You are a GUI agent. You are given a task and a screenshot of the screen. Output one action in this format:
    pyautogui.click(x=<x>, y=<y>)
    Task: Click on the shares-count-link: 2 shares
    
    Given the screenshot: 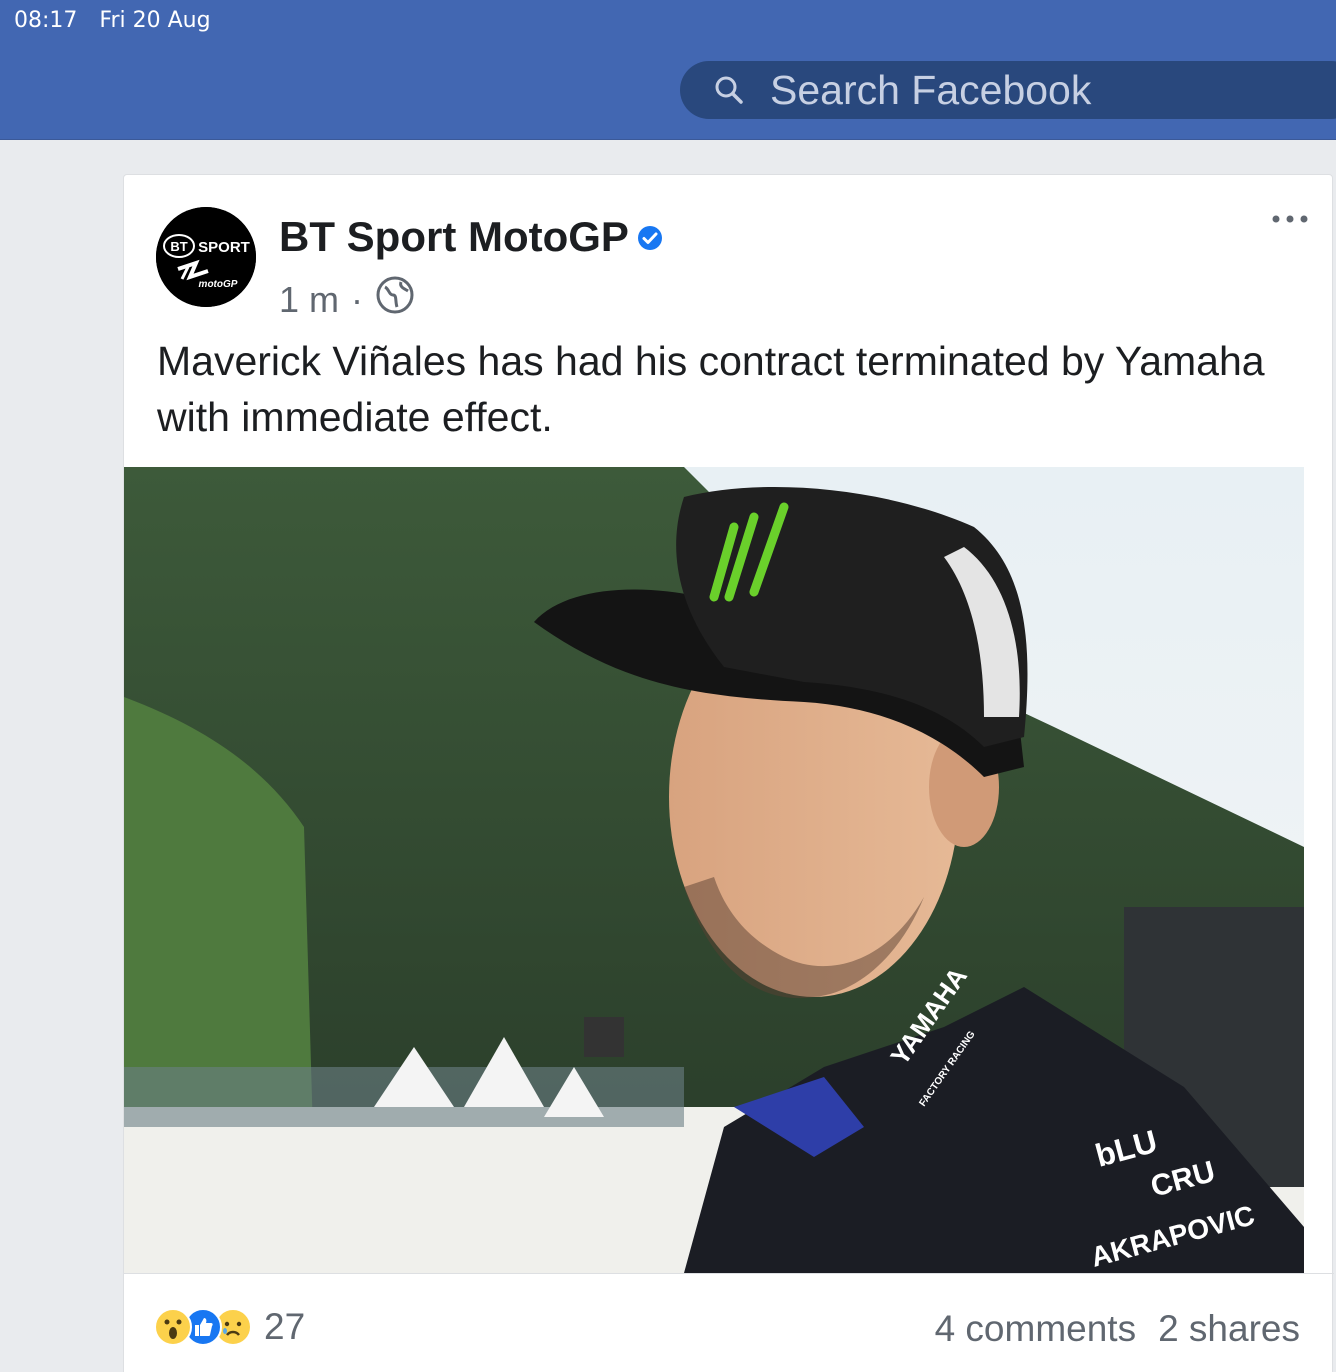 What is the action you would take?
    pyautogui.click(x=1229, y=1329)
    